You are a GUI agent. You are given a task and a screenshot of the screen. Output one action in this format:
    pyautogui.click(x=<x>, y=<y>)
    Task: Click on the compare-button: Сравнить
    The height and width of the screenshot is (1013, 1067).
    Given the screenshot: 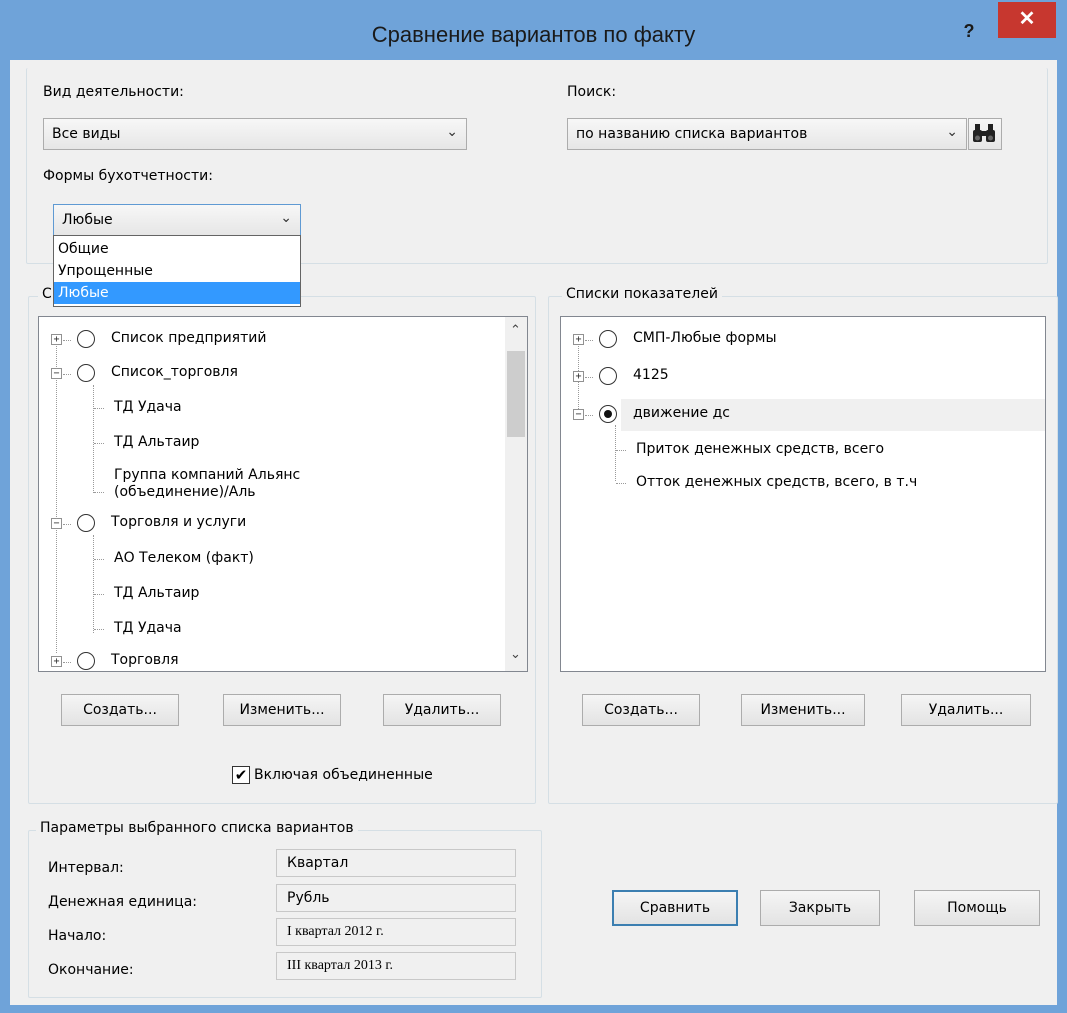 What is the action you would take?
    pyautogui.click(x=675, y=908)
    